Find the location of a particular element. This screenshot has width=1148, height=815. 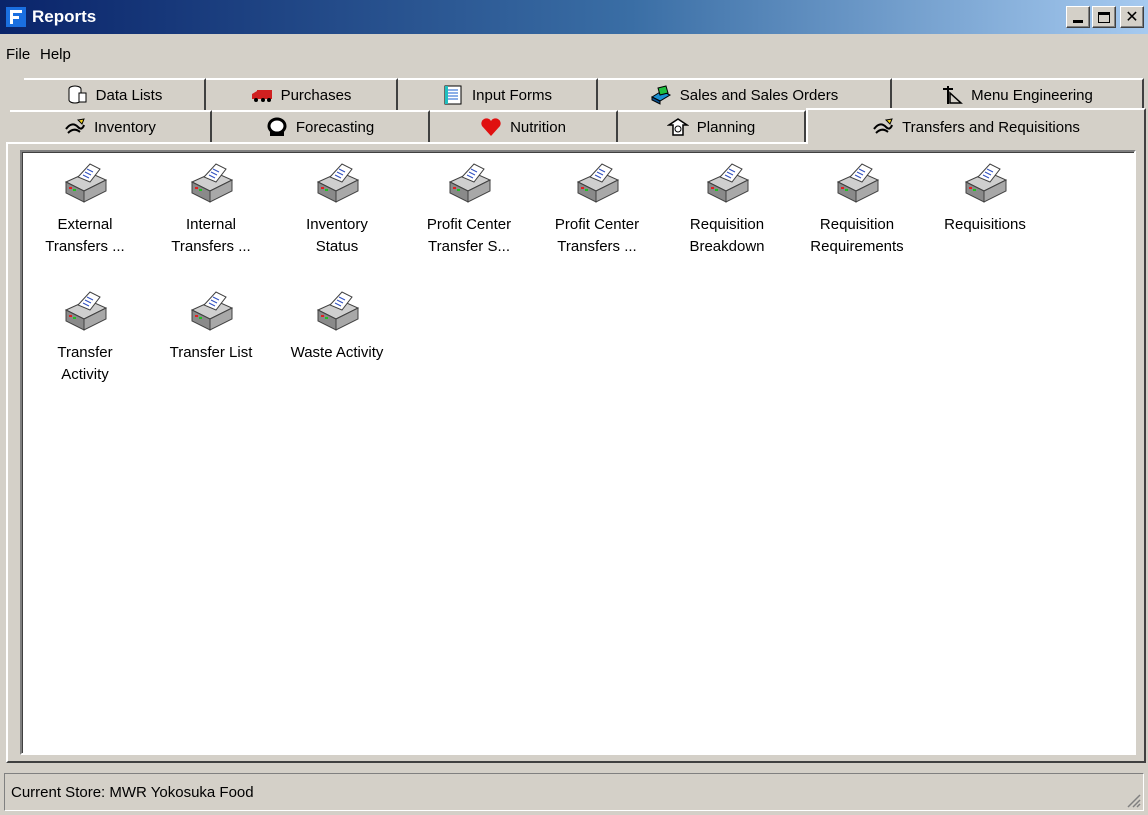

report-item-requisition-requirements: Requisition Requirements is located at coordinates (857, 209).